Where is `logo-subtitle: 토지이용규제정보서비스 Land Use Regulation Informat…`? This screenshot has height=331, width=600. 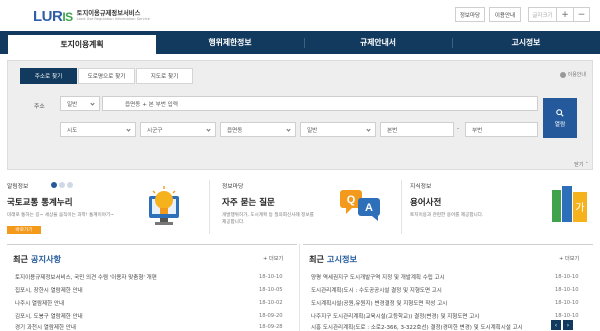
logo-subtitle: 토지이용규제정보서비스 Land Use Regulation Informat… is located at coordinates (113, 16).